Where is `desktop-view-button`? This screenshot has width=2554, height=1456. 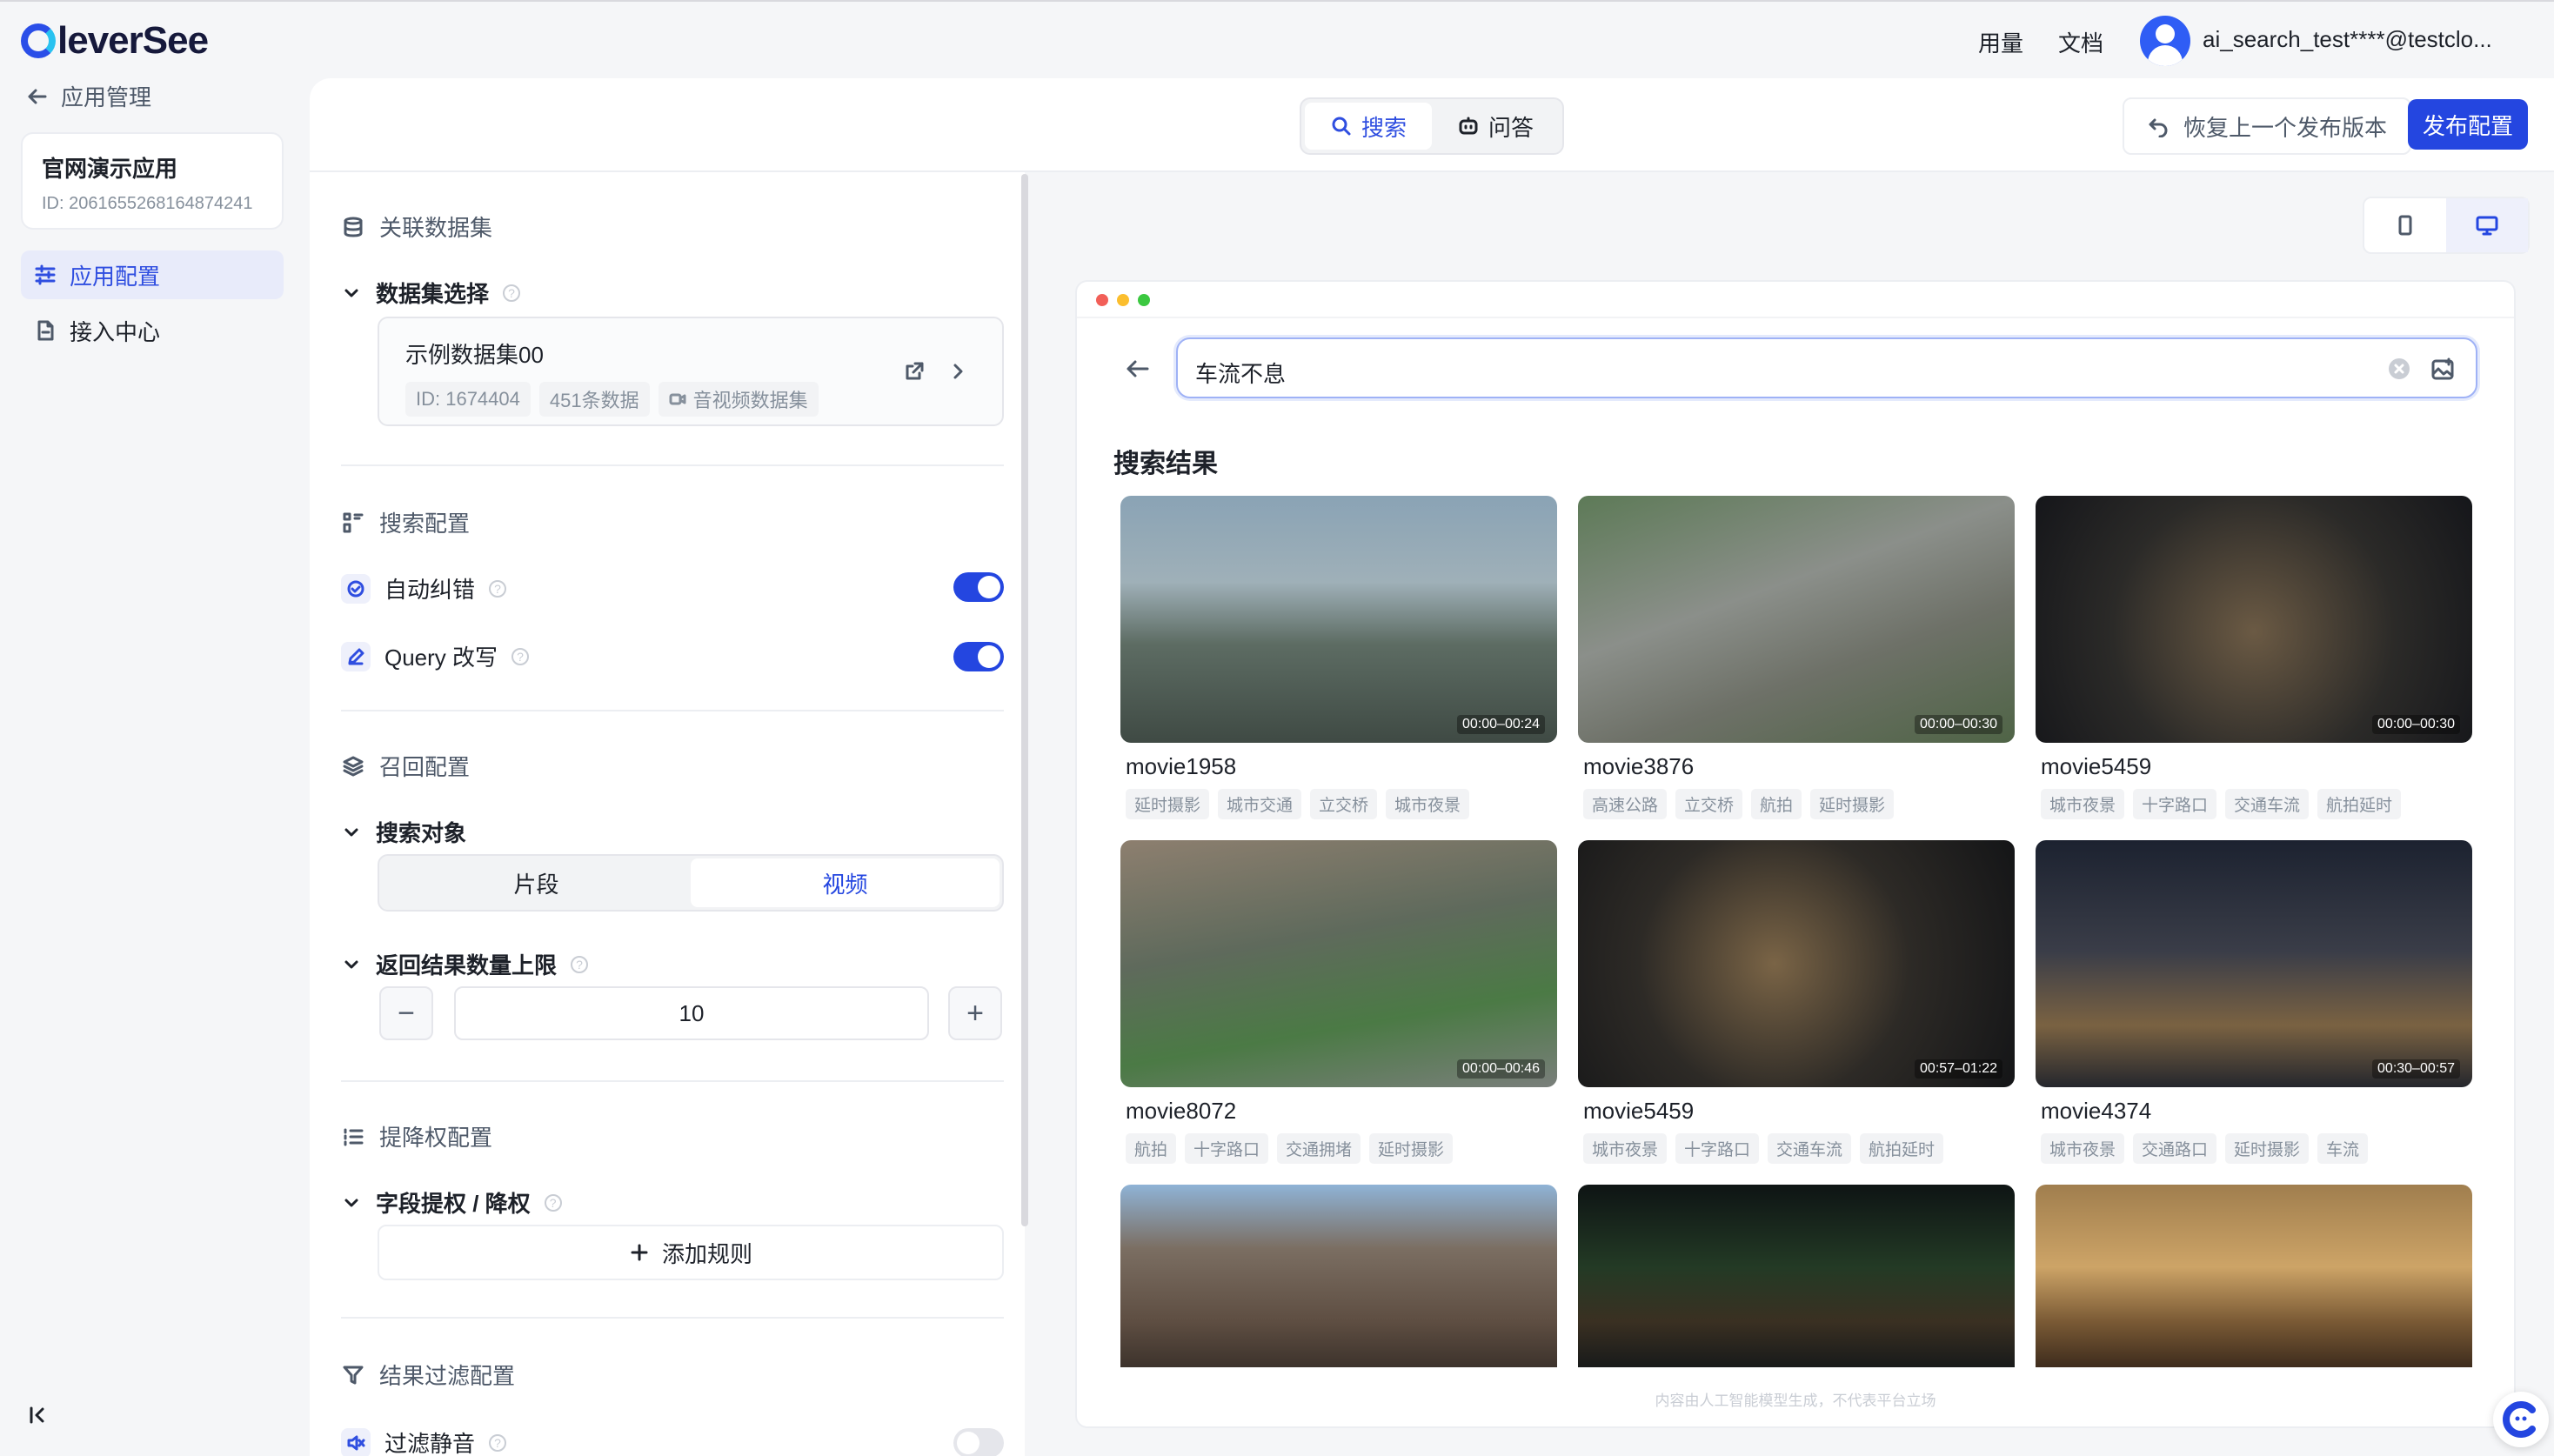
desktop-view-button is located at coordinates (2487, 225).